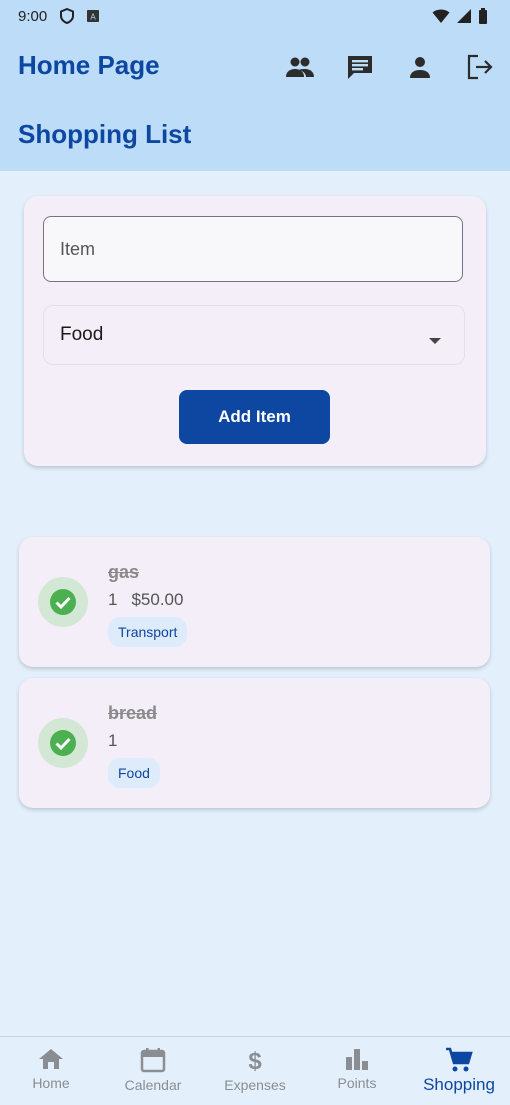 This screenshot has height=1105, width=510. Describe the element at coordinates (51, 1059) in the screenshot. I see `home-icon` at that location.